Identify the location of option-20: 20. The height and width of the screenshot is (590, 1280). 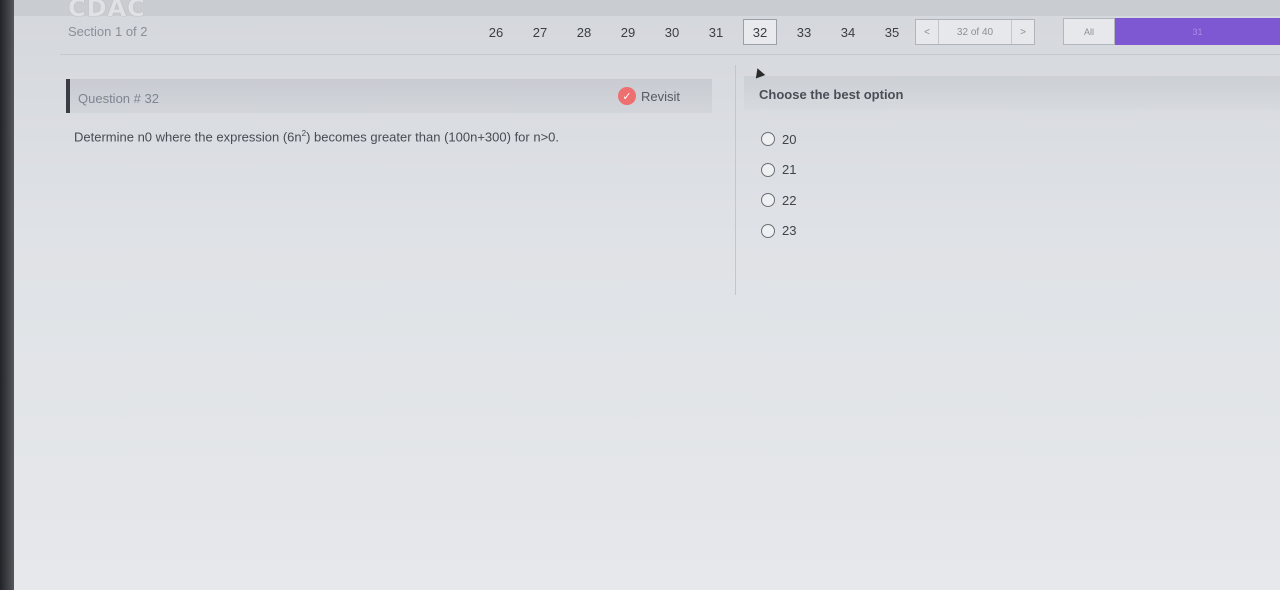
(778, 139).